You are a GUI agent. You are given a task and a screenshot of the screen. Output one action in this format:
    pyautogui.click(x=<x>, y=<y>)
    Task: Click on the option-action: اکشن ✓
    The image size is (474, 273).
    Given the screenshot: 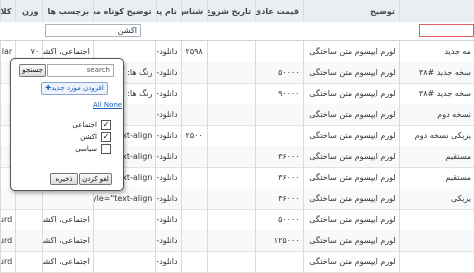 What is the action you would take?
    pyautogui.click(x=76, y=136)
    